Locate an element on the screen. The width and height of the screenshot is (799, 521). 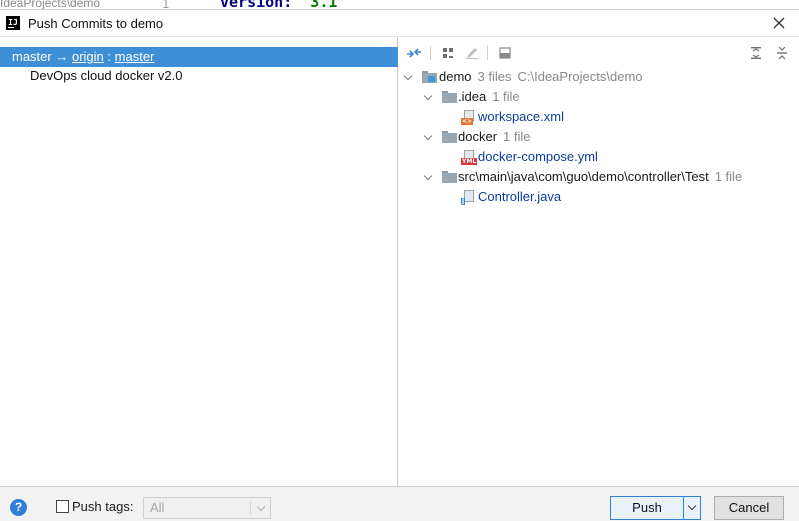
changes-toolbar is located at coordinates (599, 53).